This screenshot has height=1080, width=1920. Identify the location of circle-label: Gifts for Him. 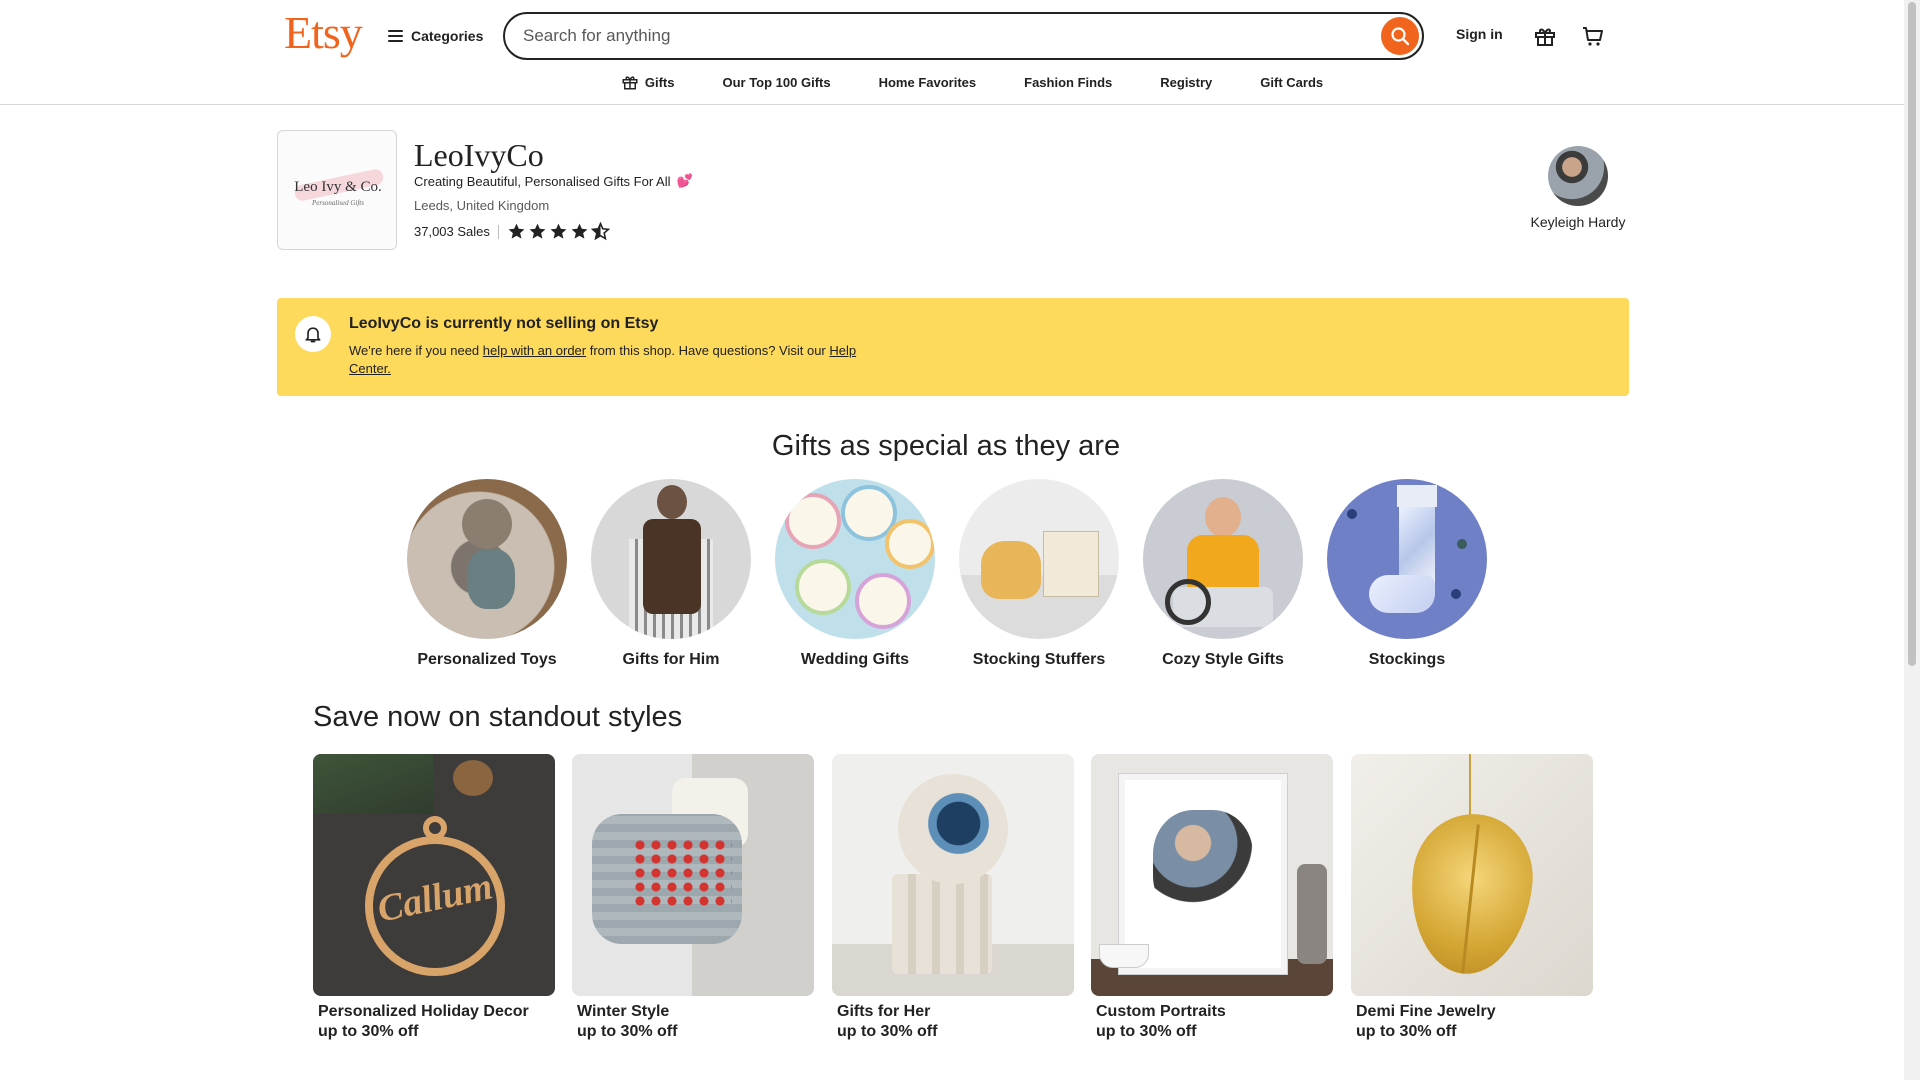
(671, 659).